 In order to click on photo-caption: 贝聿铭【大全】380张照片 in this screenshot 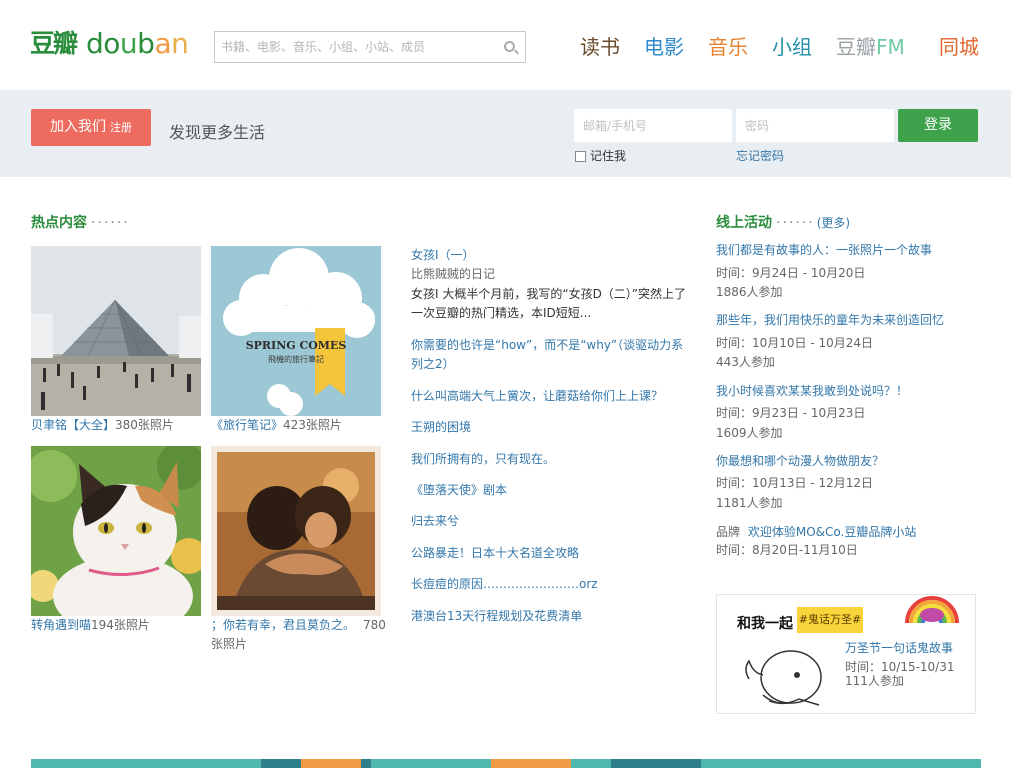, I will do `click(120, 425)`.